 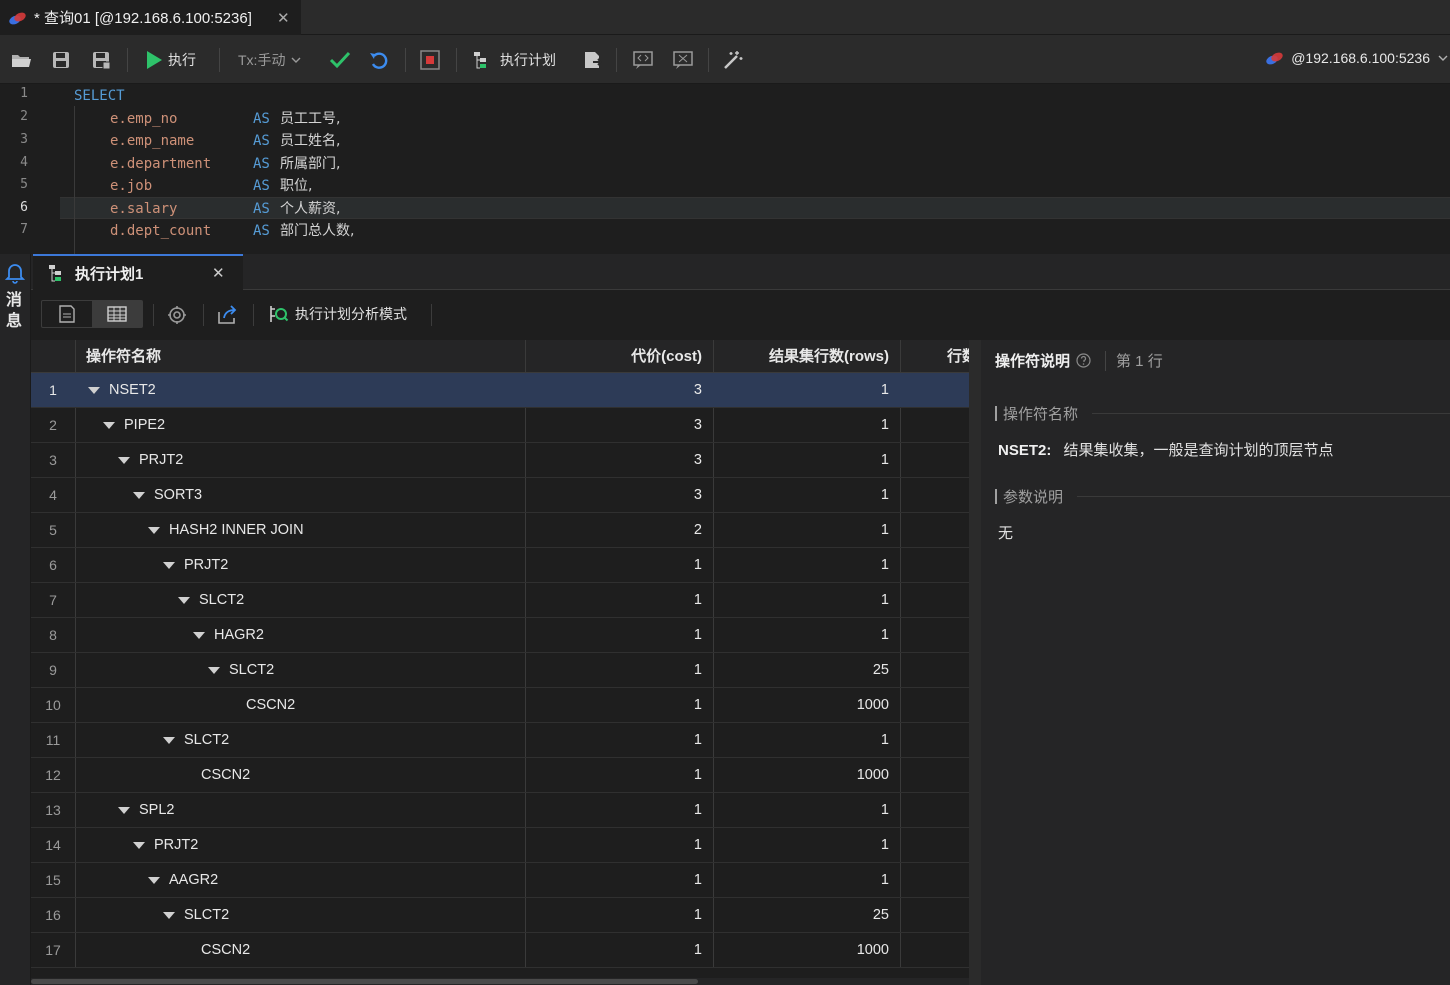 I want to click on transaction-mode-select: Tx:手动, so click(x=269, y=60).